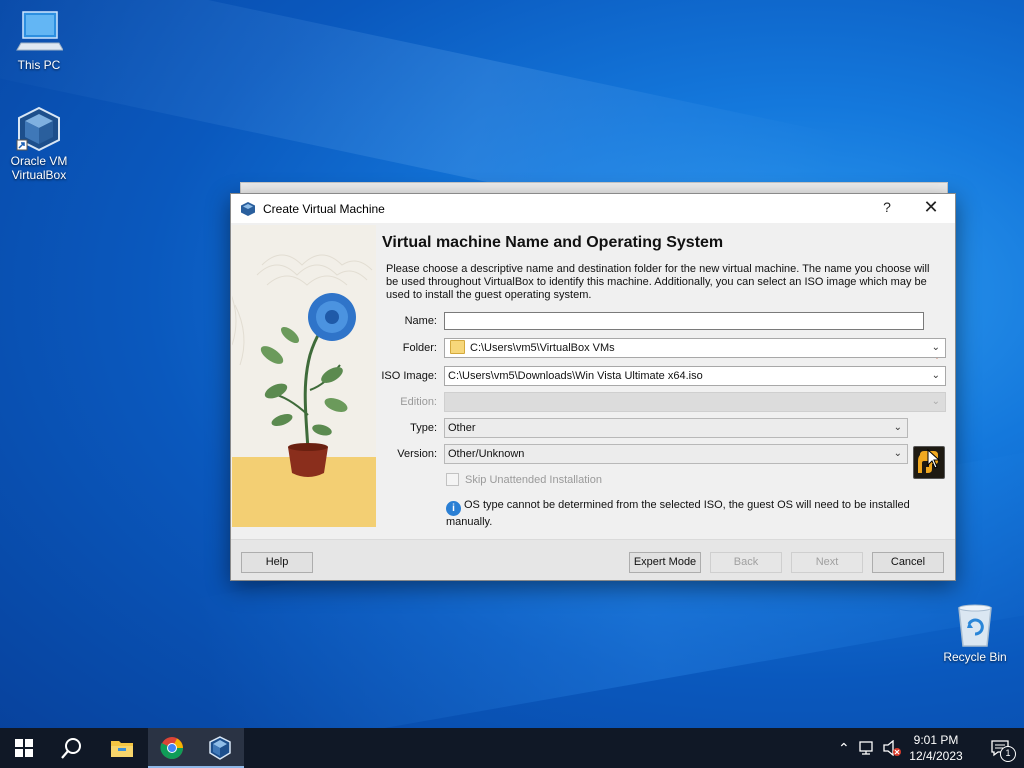 The image size is (1024, 768). I want to click on info-icon: i, so click(453, 508).